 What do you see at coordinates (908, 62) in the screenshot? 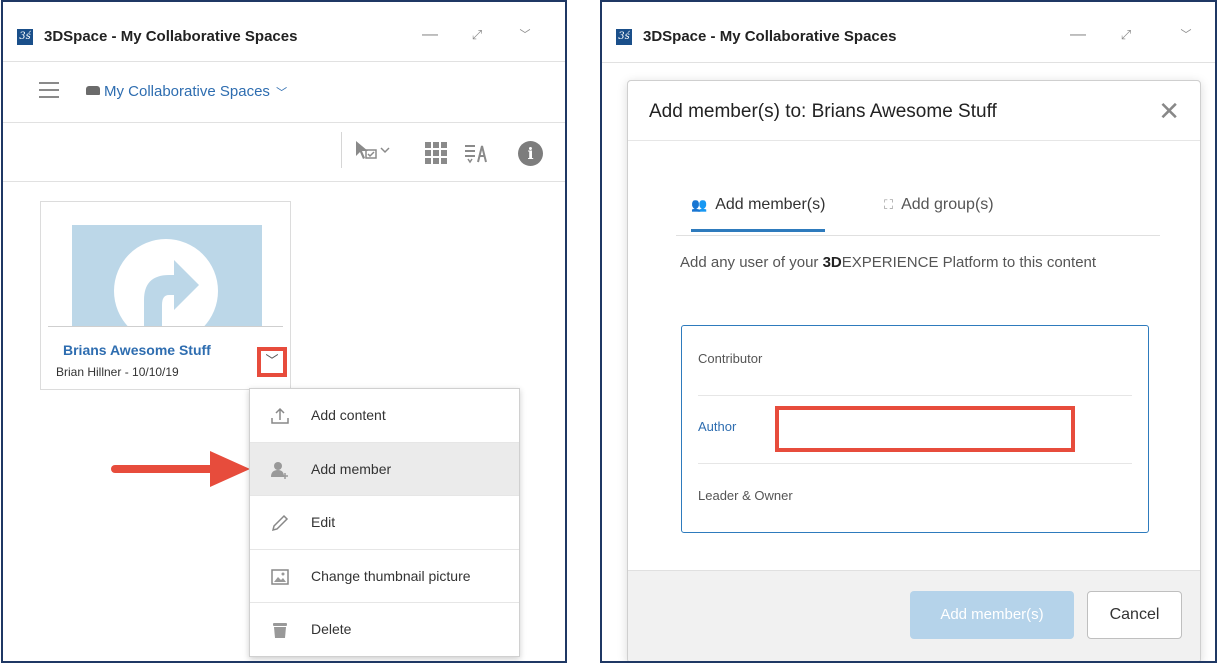
I see `background-divider` at bounding box center [908, 62].